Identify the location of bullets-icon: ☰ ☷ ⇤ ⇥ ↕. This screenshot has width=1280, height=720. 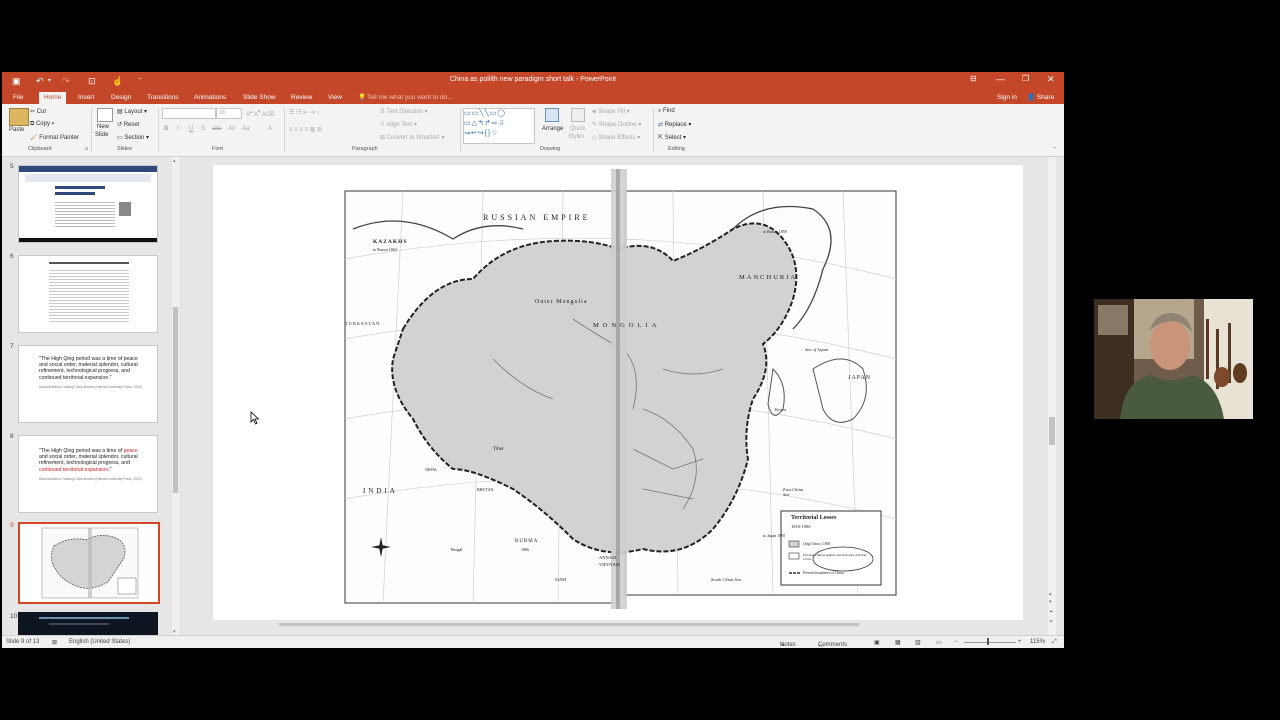
(304, 112).